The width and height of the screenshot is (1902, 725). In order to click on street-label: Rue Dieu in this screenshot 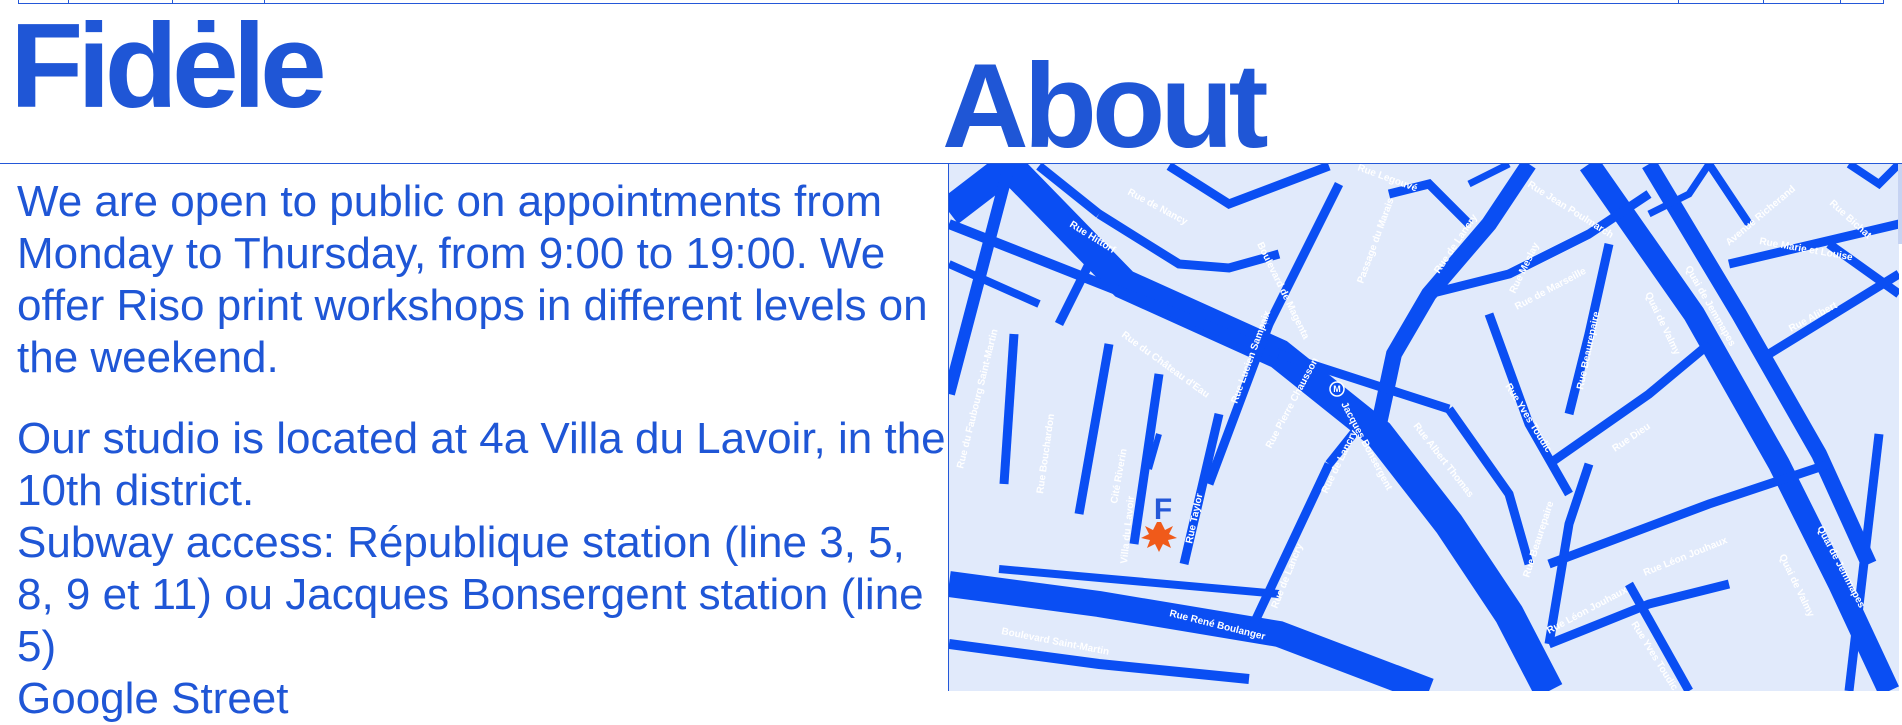, I will do `click(1632, 437)`.